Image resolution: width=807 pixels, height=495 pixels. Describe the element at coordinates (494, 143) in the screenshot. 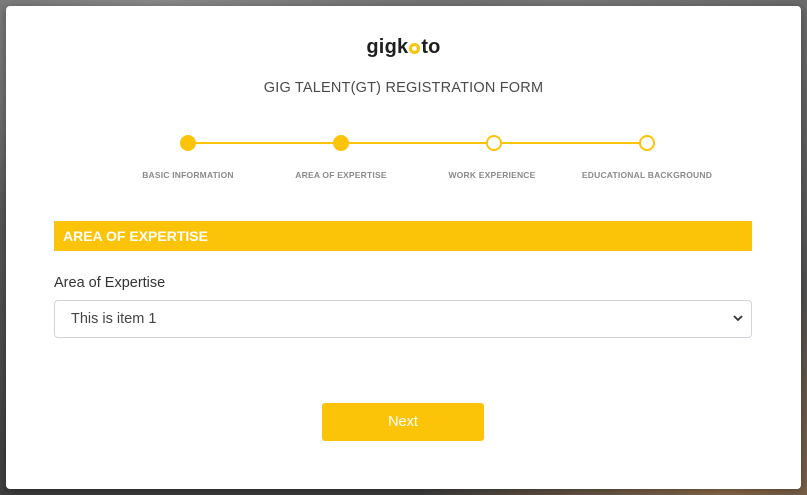

I see `step-3-indicator` at that location.